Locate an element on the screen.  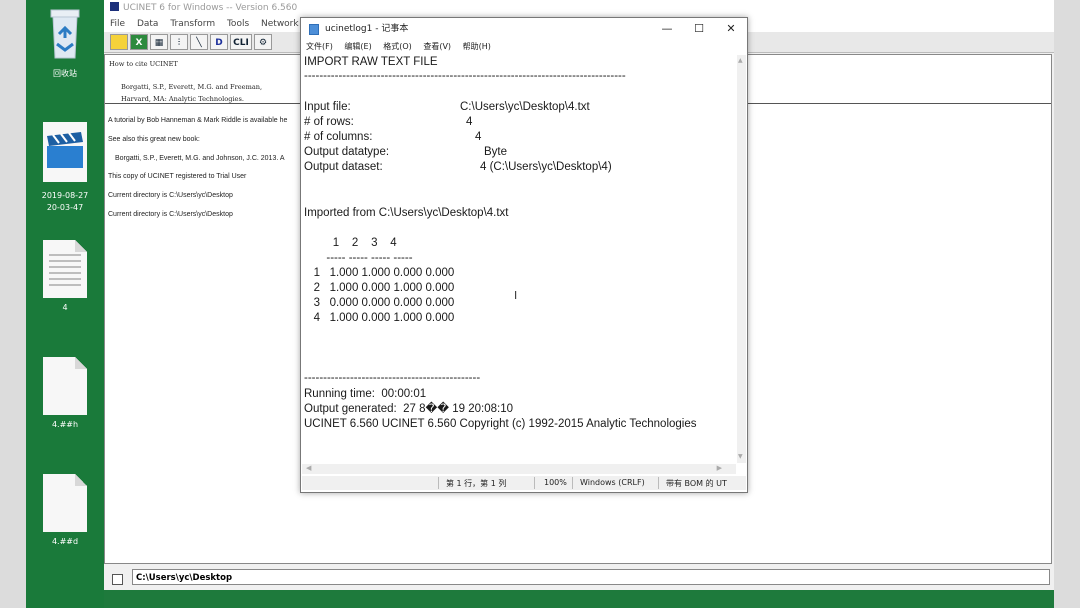
menu-transform: Transform is located at coordinates (192, 24).